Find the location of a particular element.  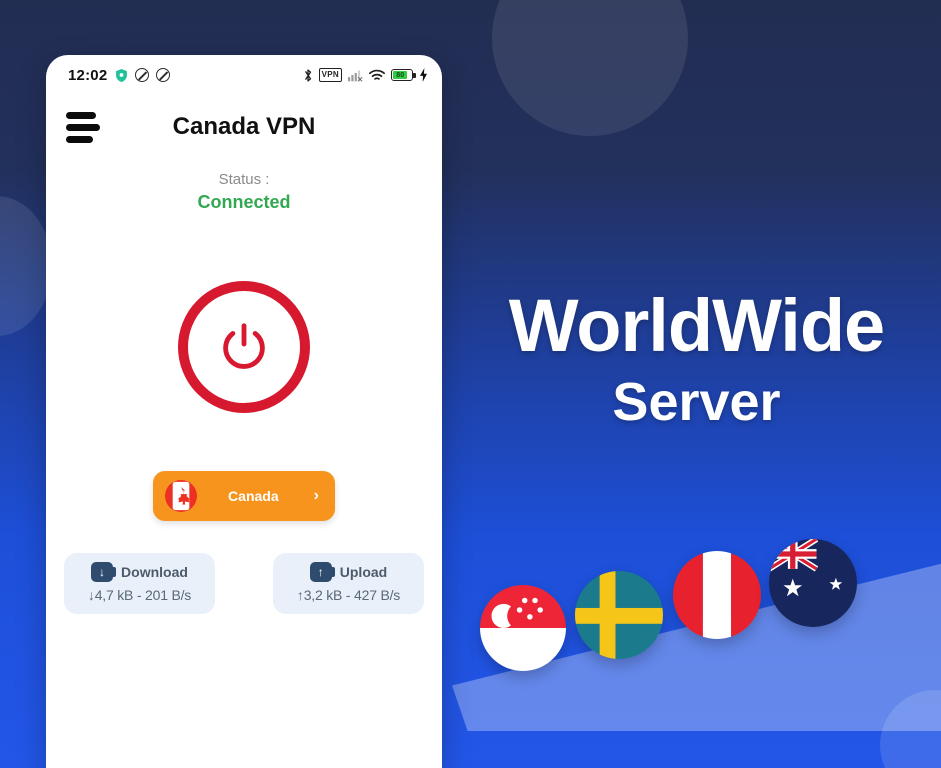

wifi-icon is located at coordinates (377, 75).